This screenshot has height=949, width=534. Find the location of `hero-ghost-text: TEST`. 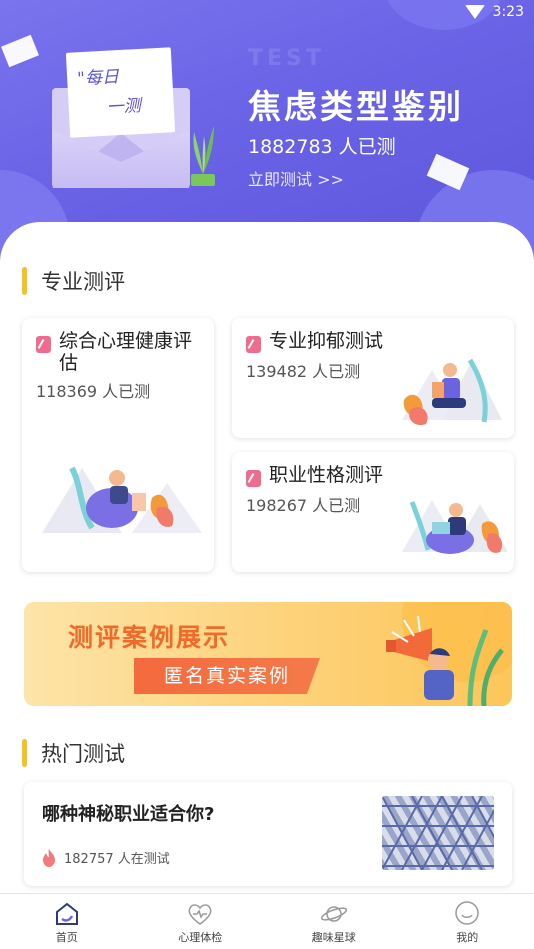

hero-ghost-text: TEST is located at coordinates (286, 58).